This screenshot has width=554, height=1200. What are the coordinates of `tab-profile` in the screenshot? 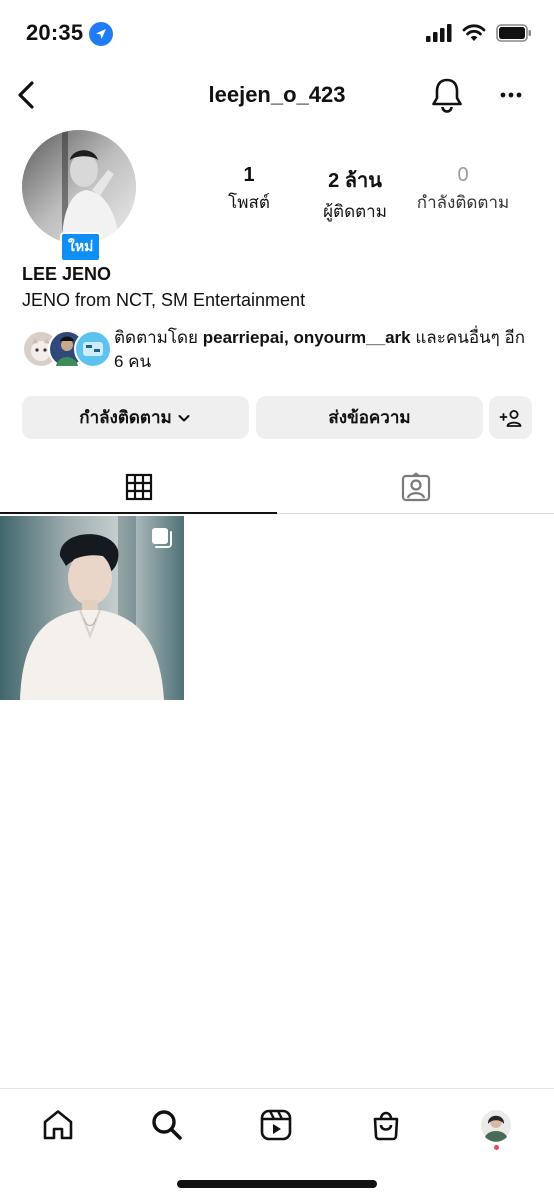 It's located at (496, 1125).